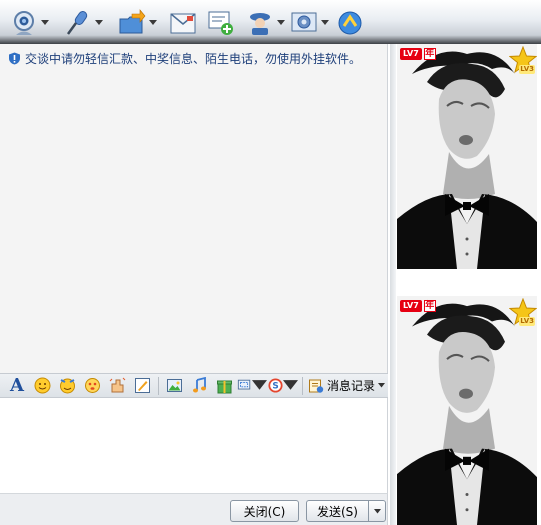 The height and width of the screenshot is (525, 541). I want to click on voice-button, so click(83, 23).